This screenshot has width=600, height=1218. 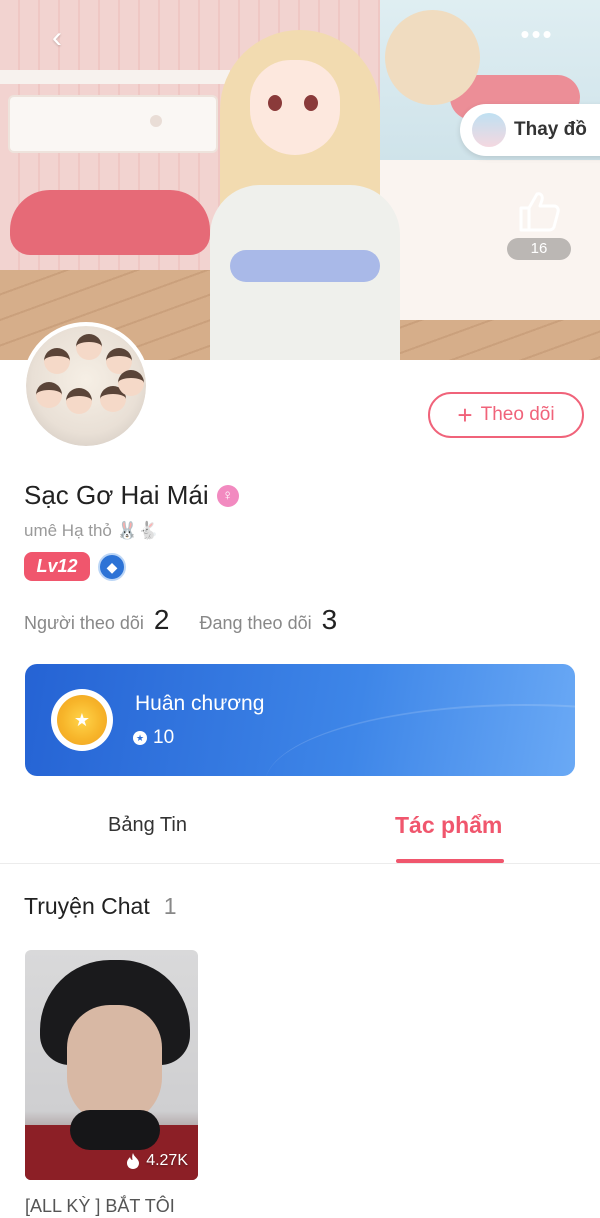 What do you see at coordinates (84, 623) in the screenshot?
I see `followers-label: Người theo dõi` at bounding box center [84, 623].